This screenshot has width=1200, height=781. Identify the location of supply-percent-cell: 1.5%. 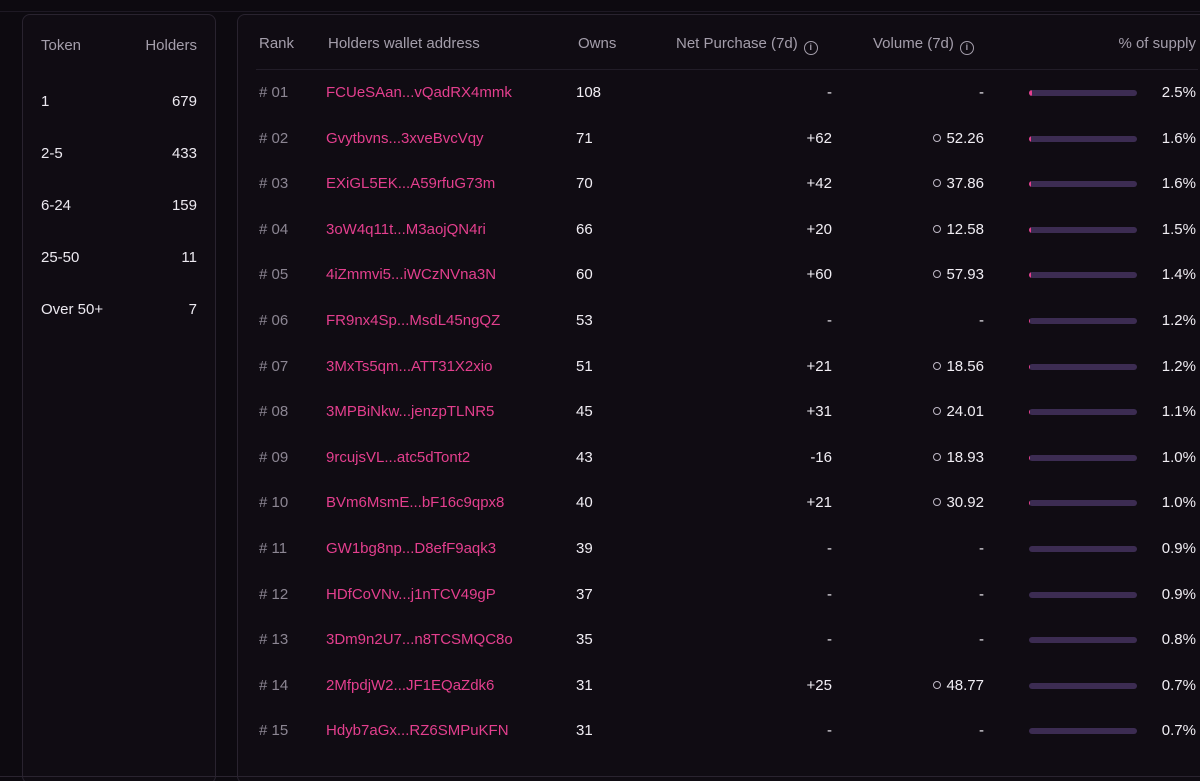
(1178, 229).